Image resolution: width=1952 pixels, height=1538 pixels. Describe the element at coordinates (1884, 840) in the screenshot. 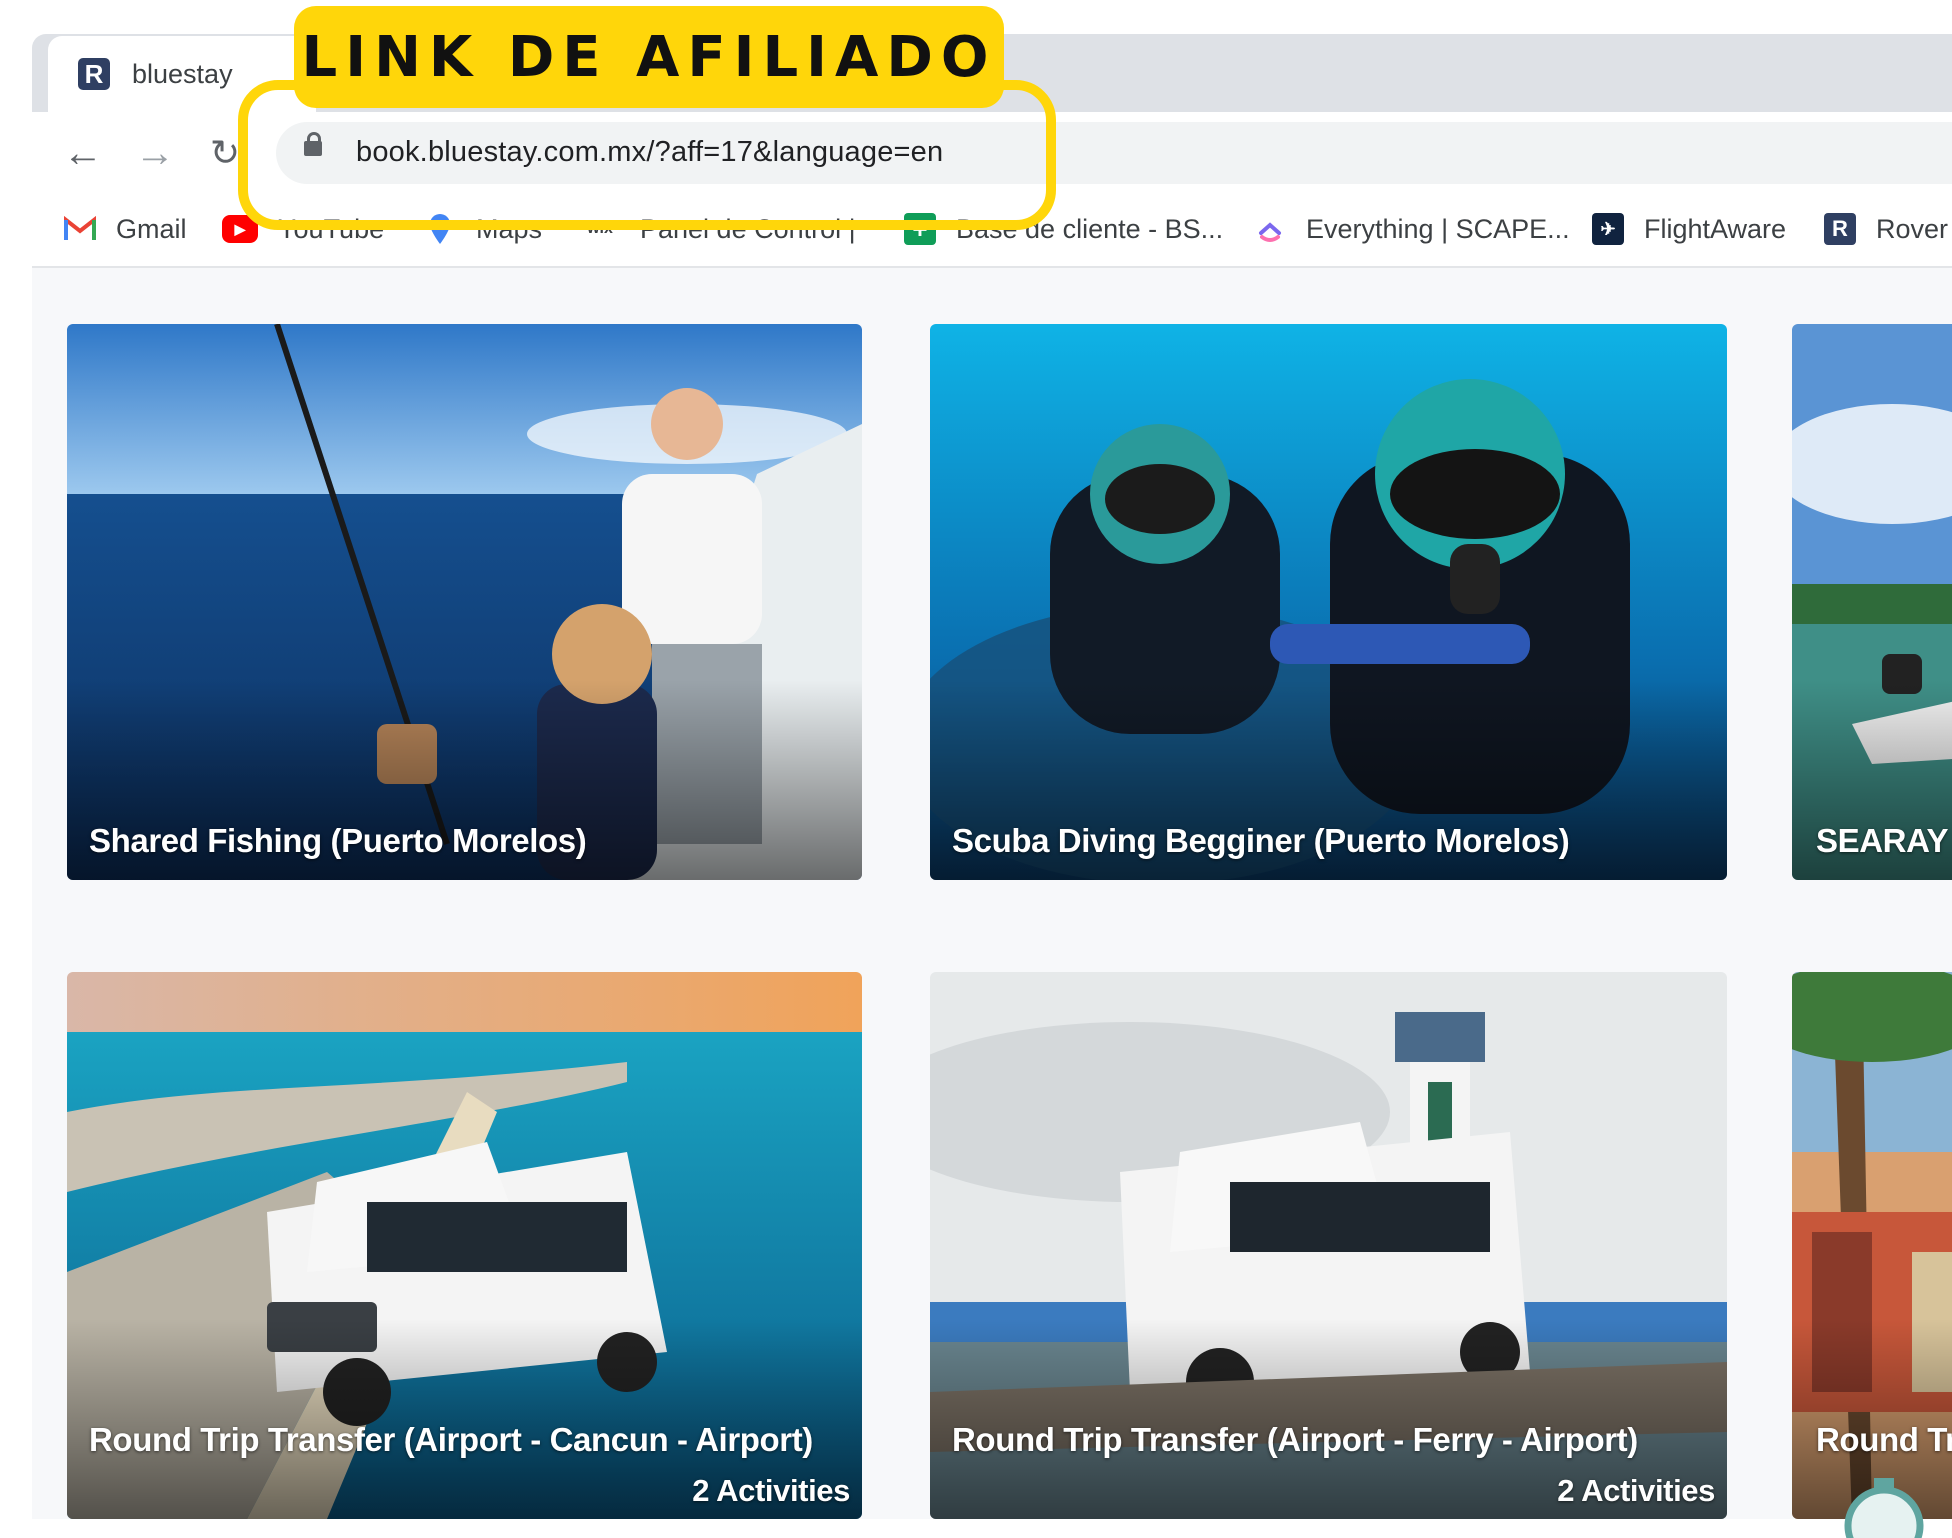

I see `activity-title: SEARAY 2` at that location.